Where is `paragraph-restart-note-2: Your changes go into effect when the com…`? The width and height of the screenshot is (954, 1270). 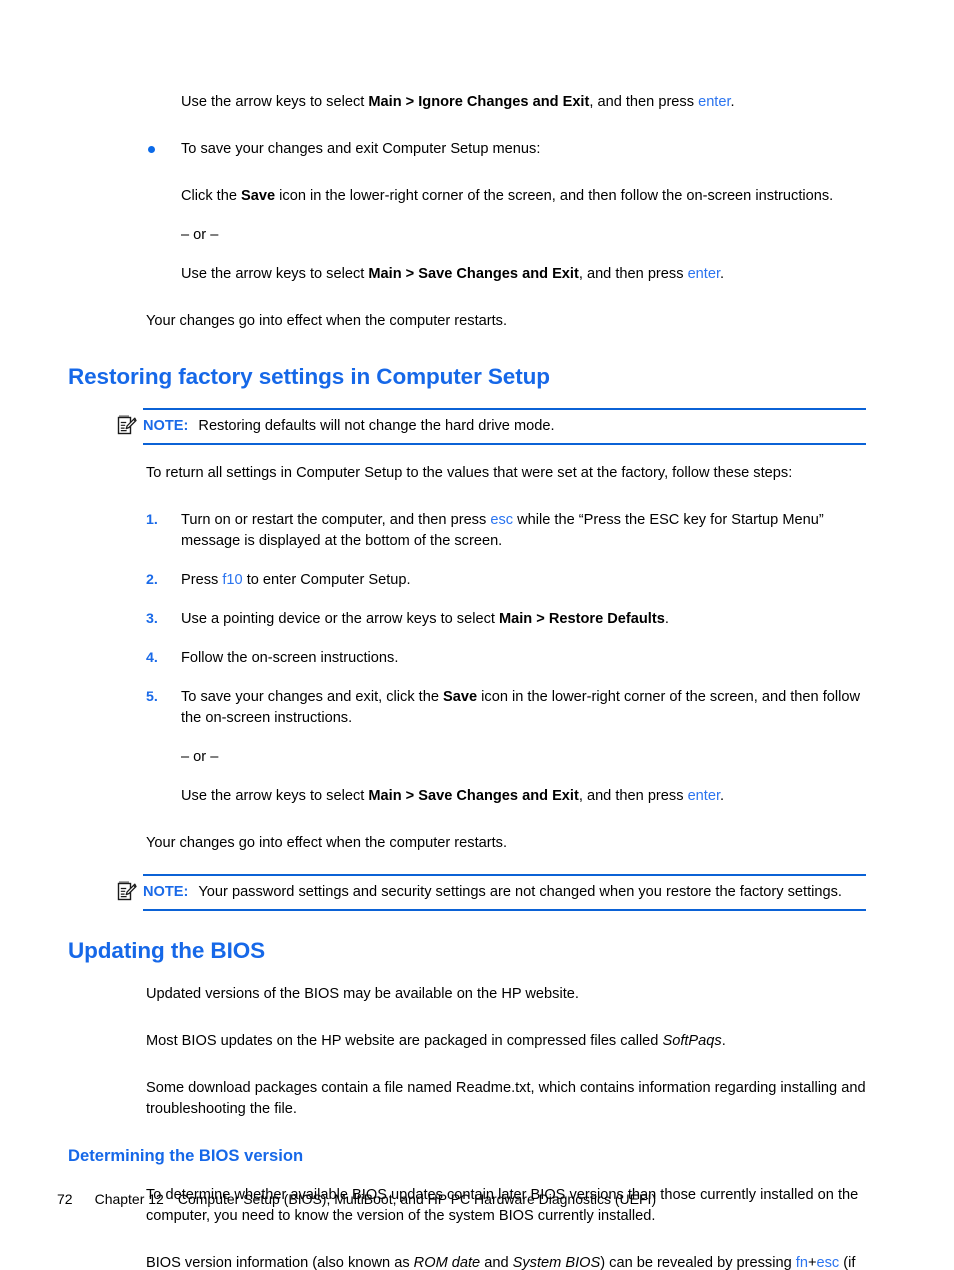
paragraph-restart-note-2: Your changes go into effect when the com… is located at coordinates (327, 843).